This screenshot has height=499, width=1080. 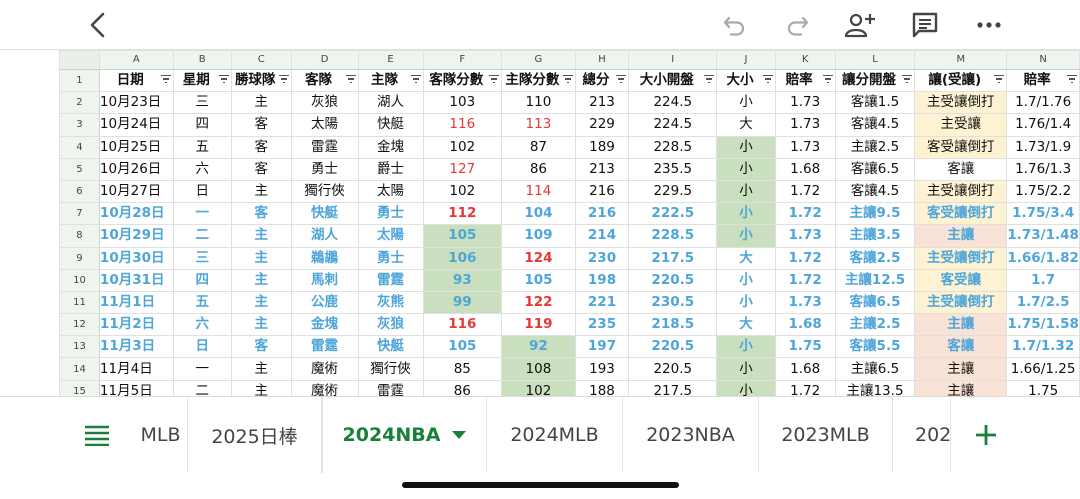 What do you see at coordinates (462, 103) in the screenshot?
I see `table-cell: 103` at bounding box center [462, 103].